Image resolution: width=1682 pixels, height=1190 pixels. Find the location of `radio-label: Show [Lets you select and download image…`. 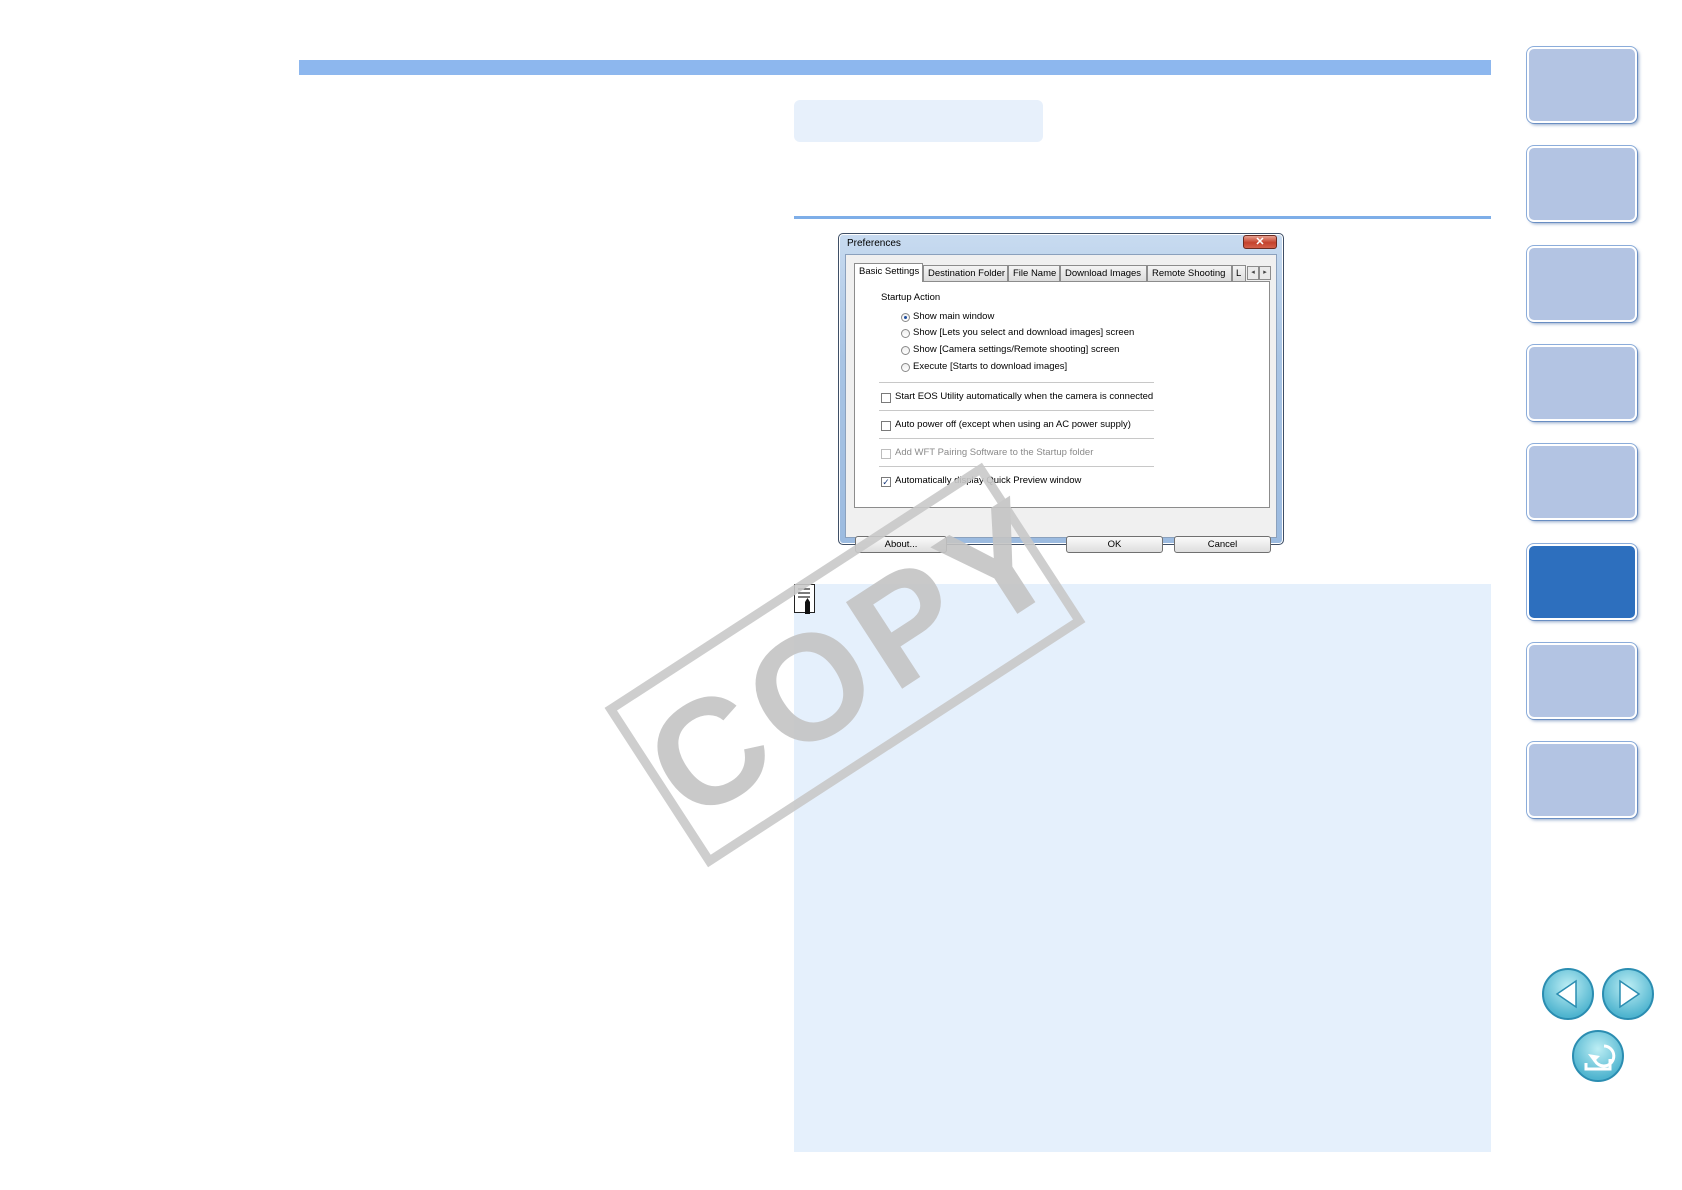

radio-label: Show [Lets you select and download image… is located at coordinates (1024, 332).